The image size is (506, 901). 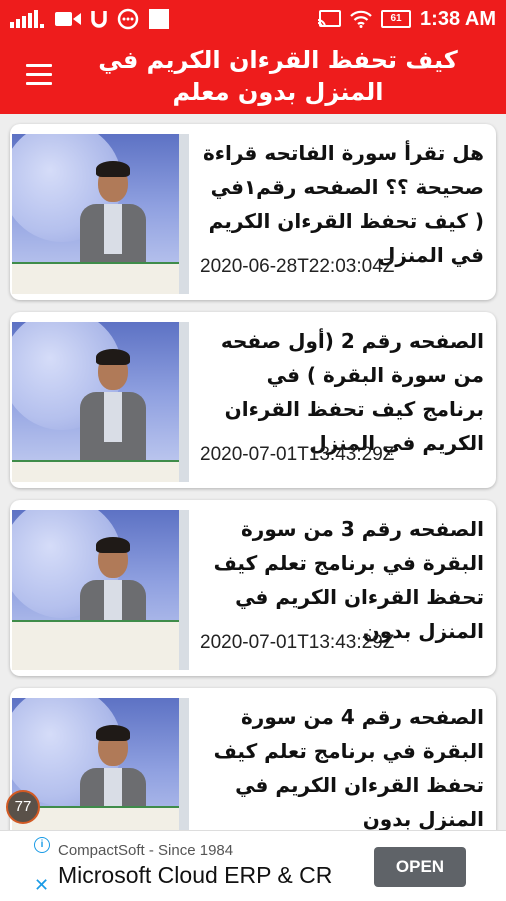 What do you see at coordinates (420, 867) in the screenshot?
I see `ad-open-button: OPEN` at bounding box center [420, 867].